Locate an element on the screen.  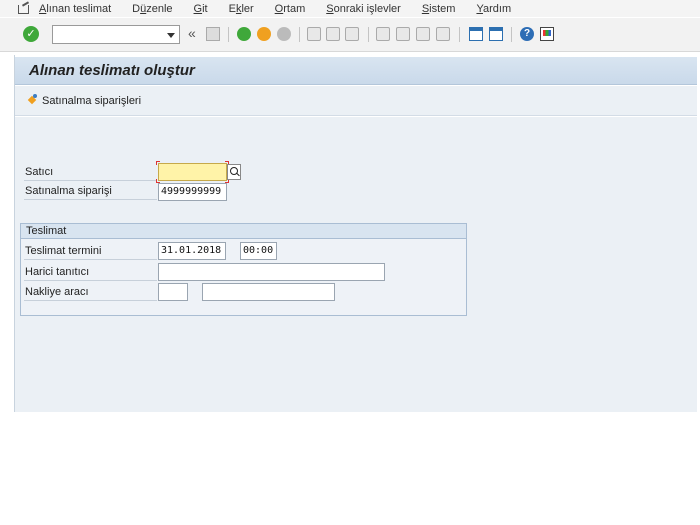
purchase-order-label: Satınalma siparişi is located at coordinates (90, 192).